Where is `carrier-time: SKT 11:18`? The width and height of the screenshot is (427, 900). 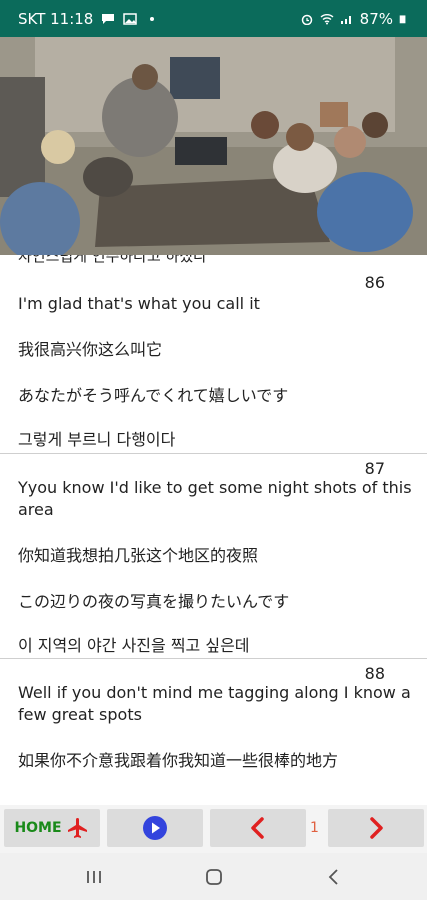 carrier-time: SKT 11:18 is located at coordinates (56, 18).